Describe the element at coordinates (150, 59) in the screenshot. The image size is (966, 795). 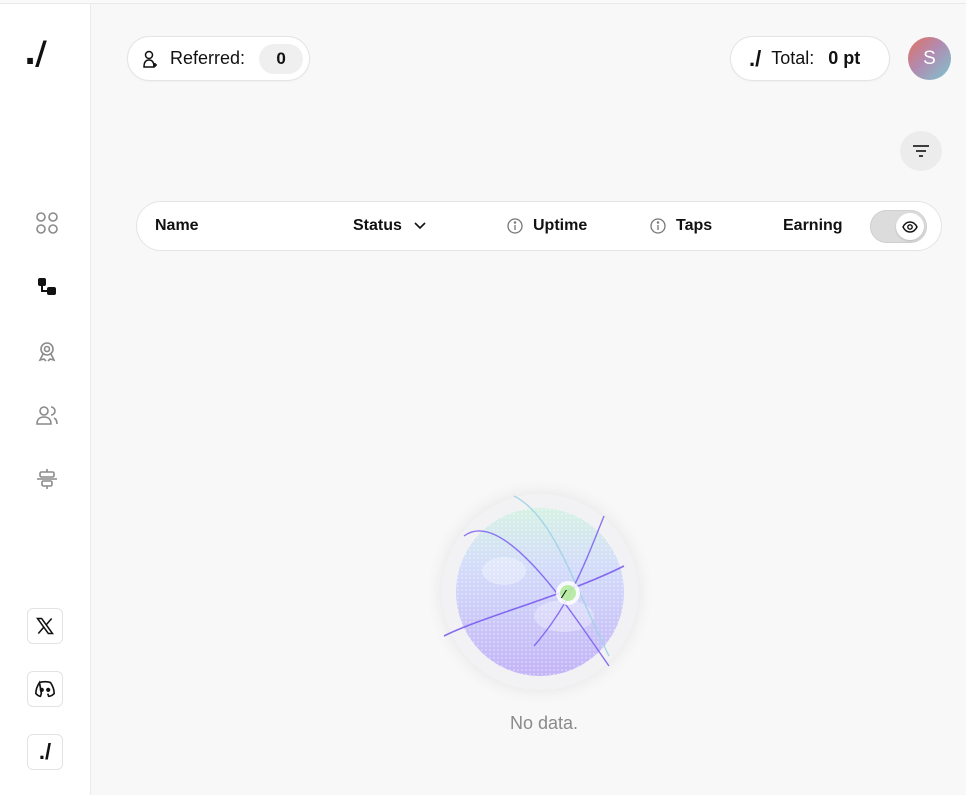
I see `user-icon` at that location.